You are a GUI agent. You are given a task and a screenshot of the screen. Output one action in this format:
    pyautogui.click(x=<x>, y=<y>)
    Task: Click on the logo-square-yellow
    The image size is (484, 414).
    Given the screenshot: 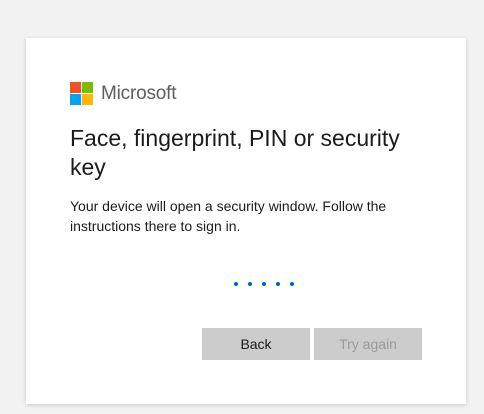 What is the action you would take?
    pyautogui.click(x=87, y=99)
    